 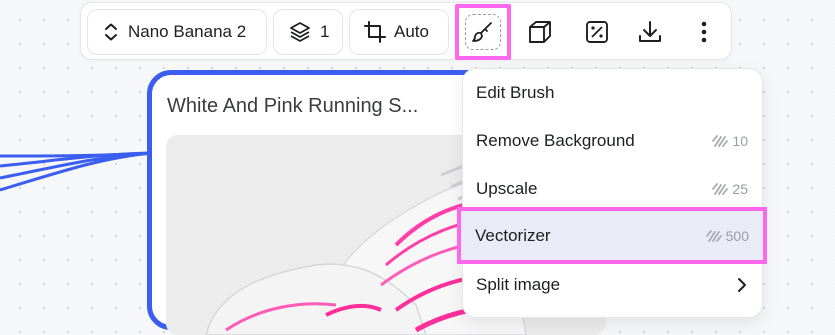 I want to click on menu-item-edit-brush: Edit Brush, so click(x=612, y=93).